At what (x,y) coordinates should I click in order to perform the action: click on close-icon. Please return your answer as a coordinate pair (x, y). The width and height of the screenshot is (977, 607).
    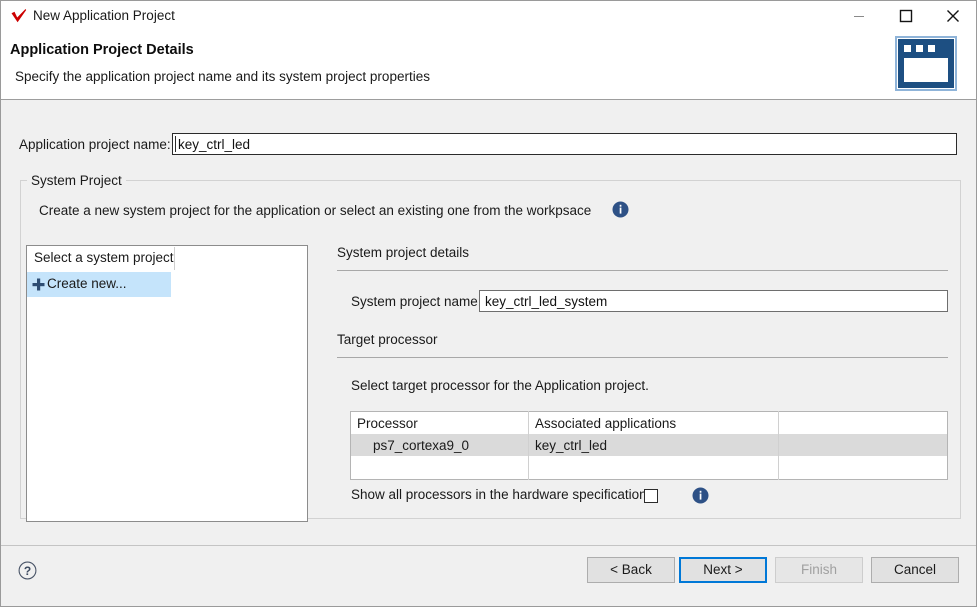
    Looking at the image, I should click on (953, 16).